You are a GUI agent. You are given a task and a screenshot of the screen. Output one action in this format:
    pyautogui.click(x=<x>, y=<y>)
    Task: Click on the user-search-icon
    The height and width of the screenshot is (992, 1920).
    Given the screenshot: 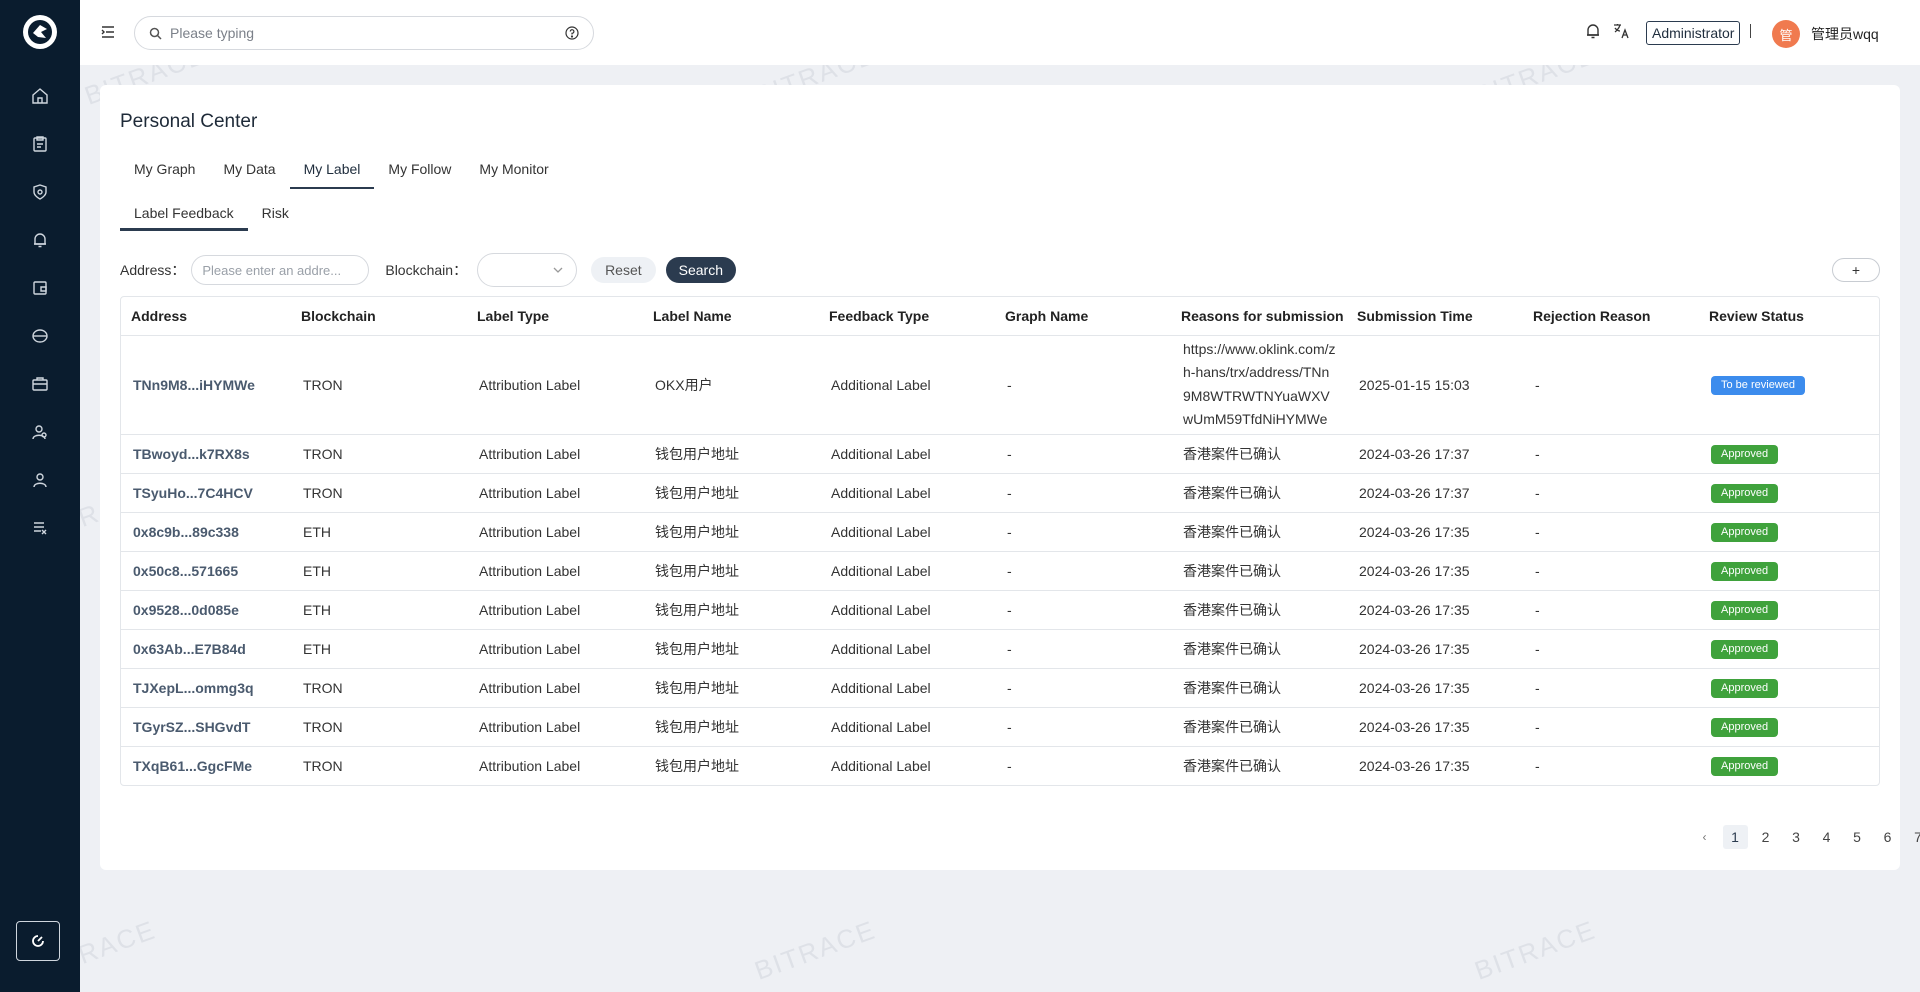 What is the action you would take?
    pyautogui.click(x=40, y=432)
    